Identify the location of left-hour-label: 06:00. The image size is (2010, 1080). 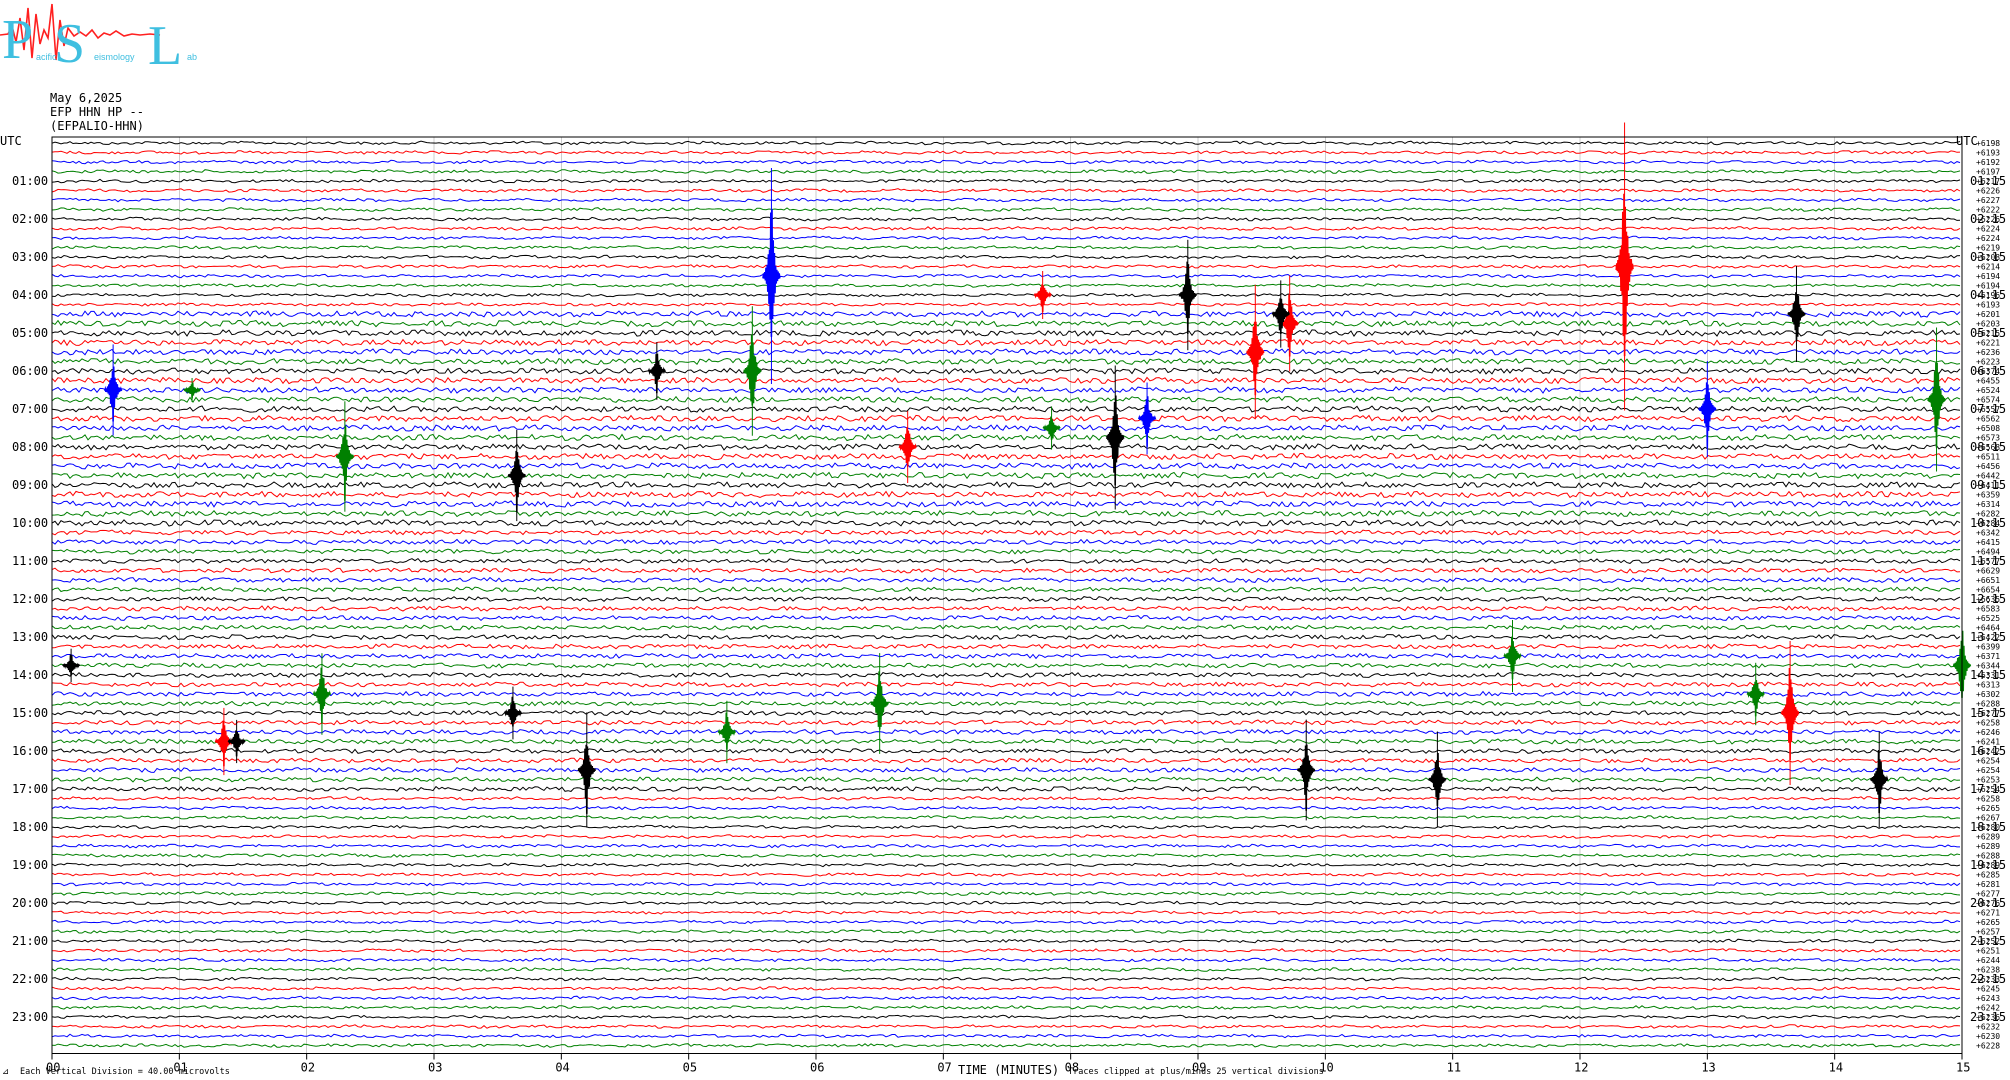
(30, 371).